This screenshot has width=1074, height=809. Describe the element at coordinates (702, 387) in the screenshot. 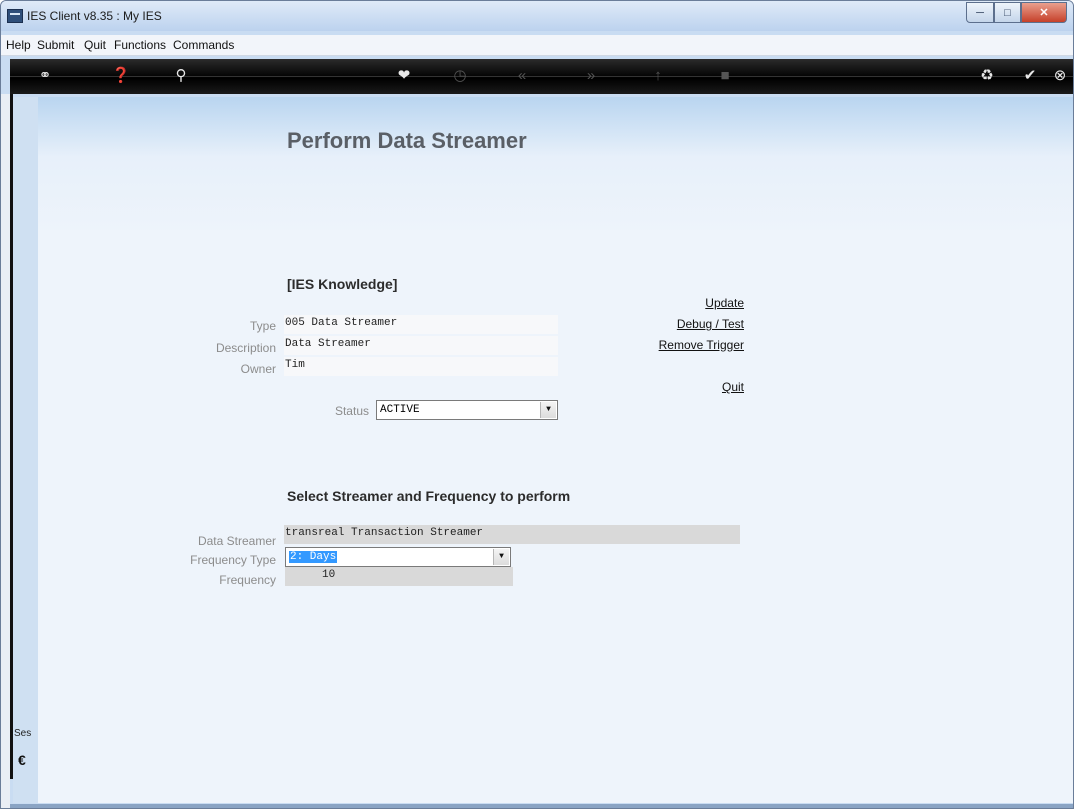

I see `quit-link: Quit` at that location.